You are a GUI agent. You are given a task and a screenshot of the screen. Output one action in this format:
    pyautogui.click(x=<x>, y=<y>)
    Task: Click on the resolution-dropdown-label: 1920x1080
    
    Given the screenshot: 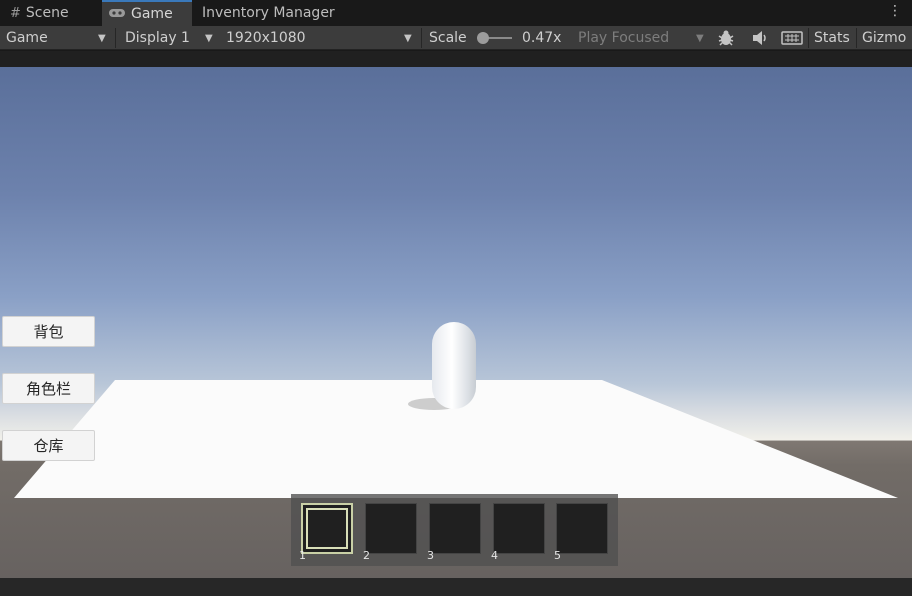 What is the action you would take?
    pyautogui.click(x=266, y=38)
    